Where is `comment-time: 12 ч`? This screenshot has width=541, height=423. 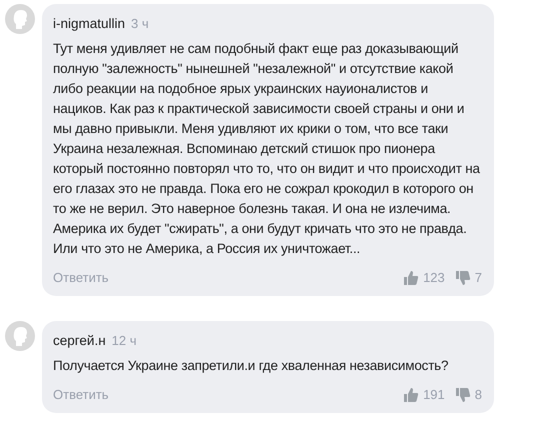 comment-time: 12 ч is located at coordinates (124, 341).